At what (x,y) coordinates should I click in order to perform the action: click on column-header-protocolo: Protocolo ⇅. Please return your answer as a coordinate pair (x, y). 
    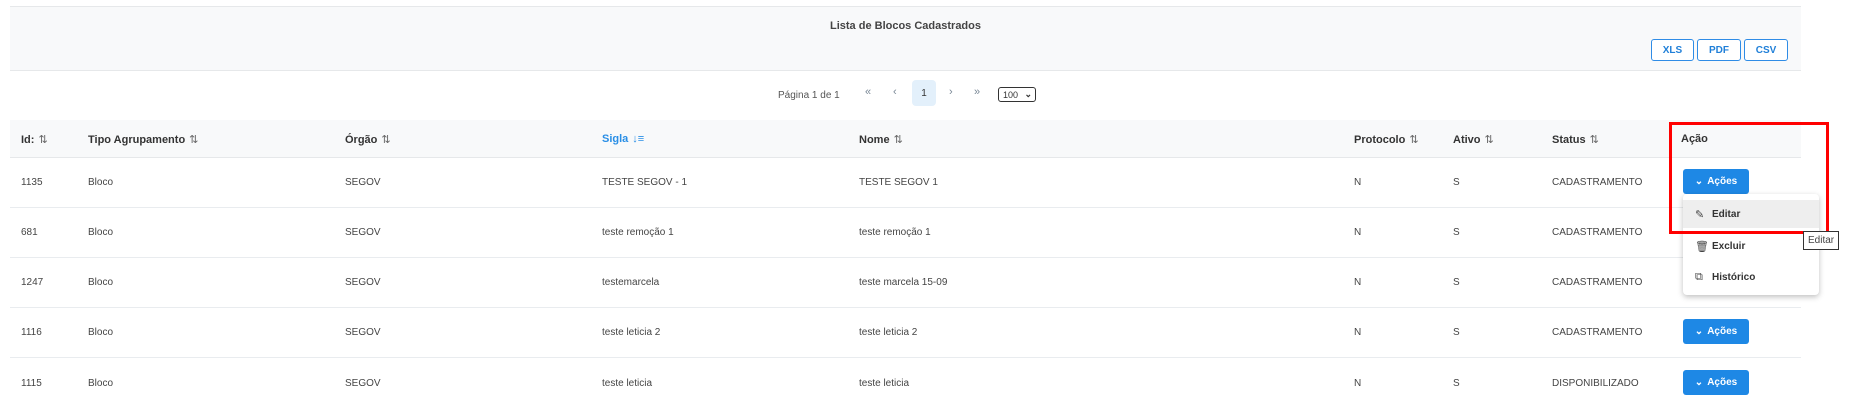
    Looking at the image, I should click on (1386, 139).